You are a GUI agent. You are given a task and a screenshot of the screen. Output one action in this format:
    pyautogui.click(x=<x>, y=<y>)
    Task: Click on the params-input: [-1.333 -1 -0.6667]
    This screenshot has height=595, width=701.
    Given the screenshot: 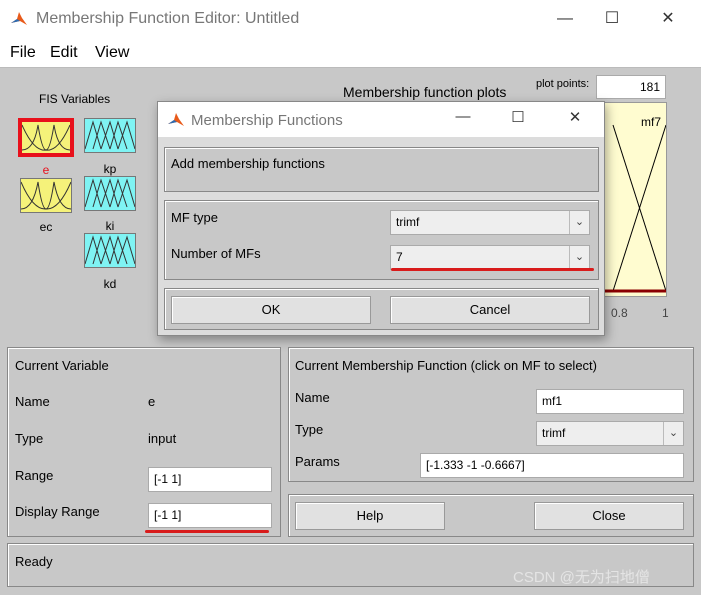 What is the action you would take?
    pyautogui.click(x=552, y=465)
    